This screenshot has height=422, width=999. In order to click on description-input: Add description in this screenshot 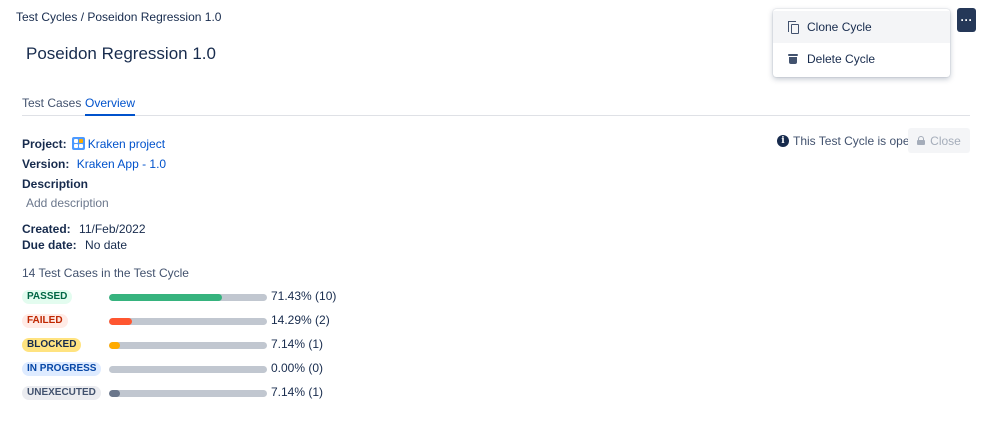, I will do `click(67, 203)`.